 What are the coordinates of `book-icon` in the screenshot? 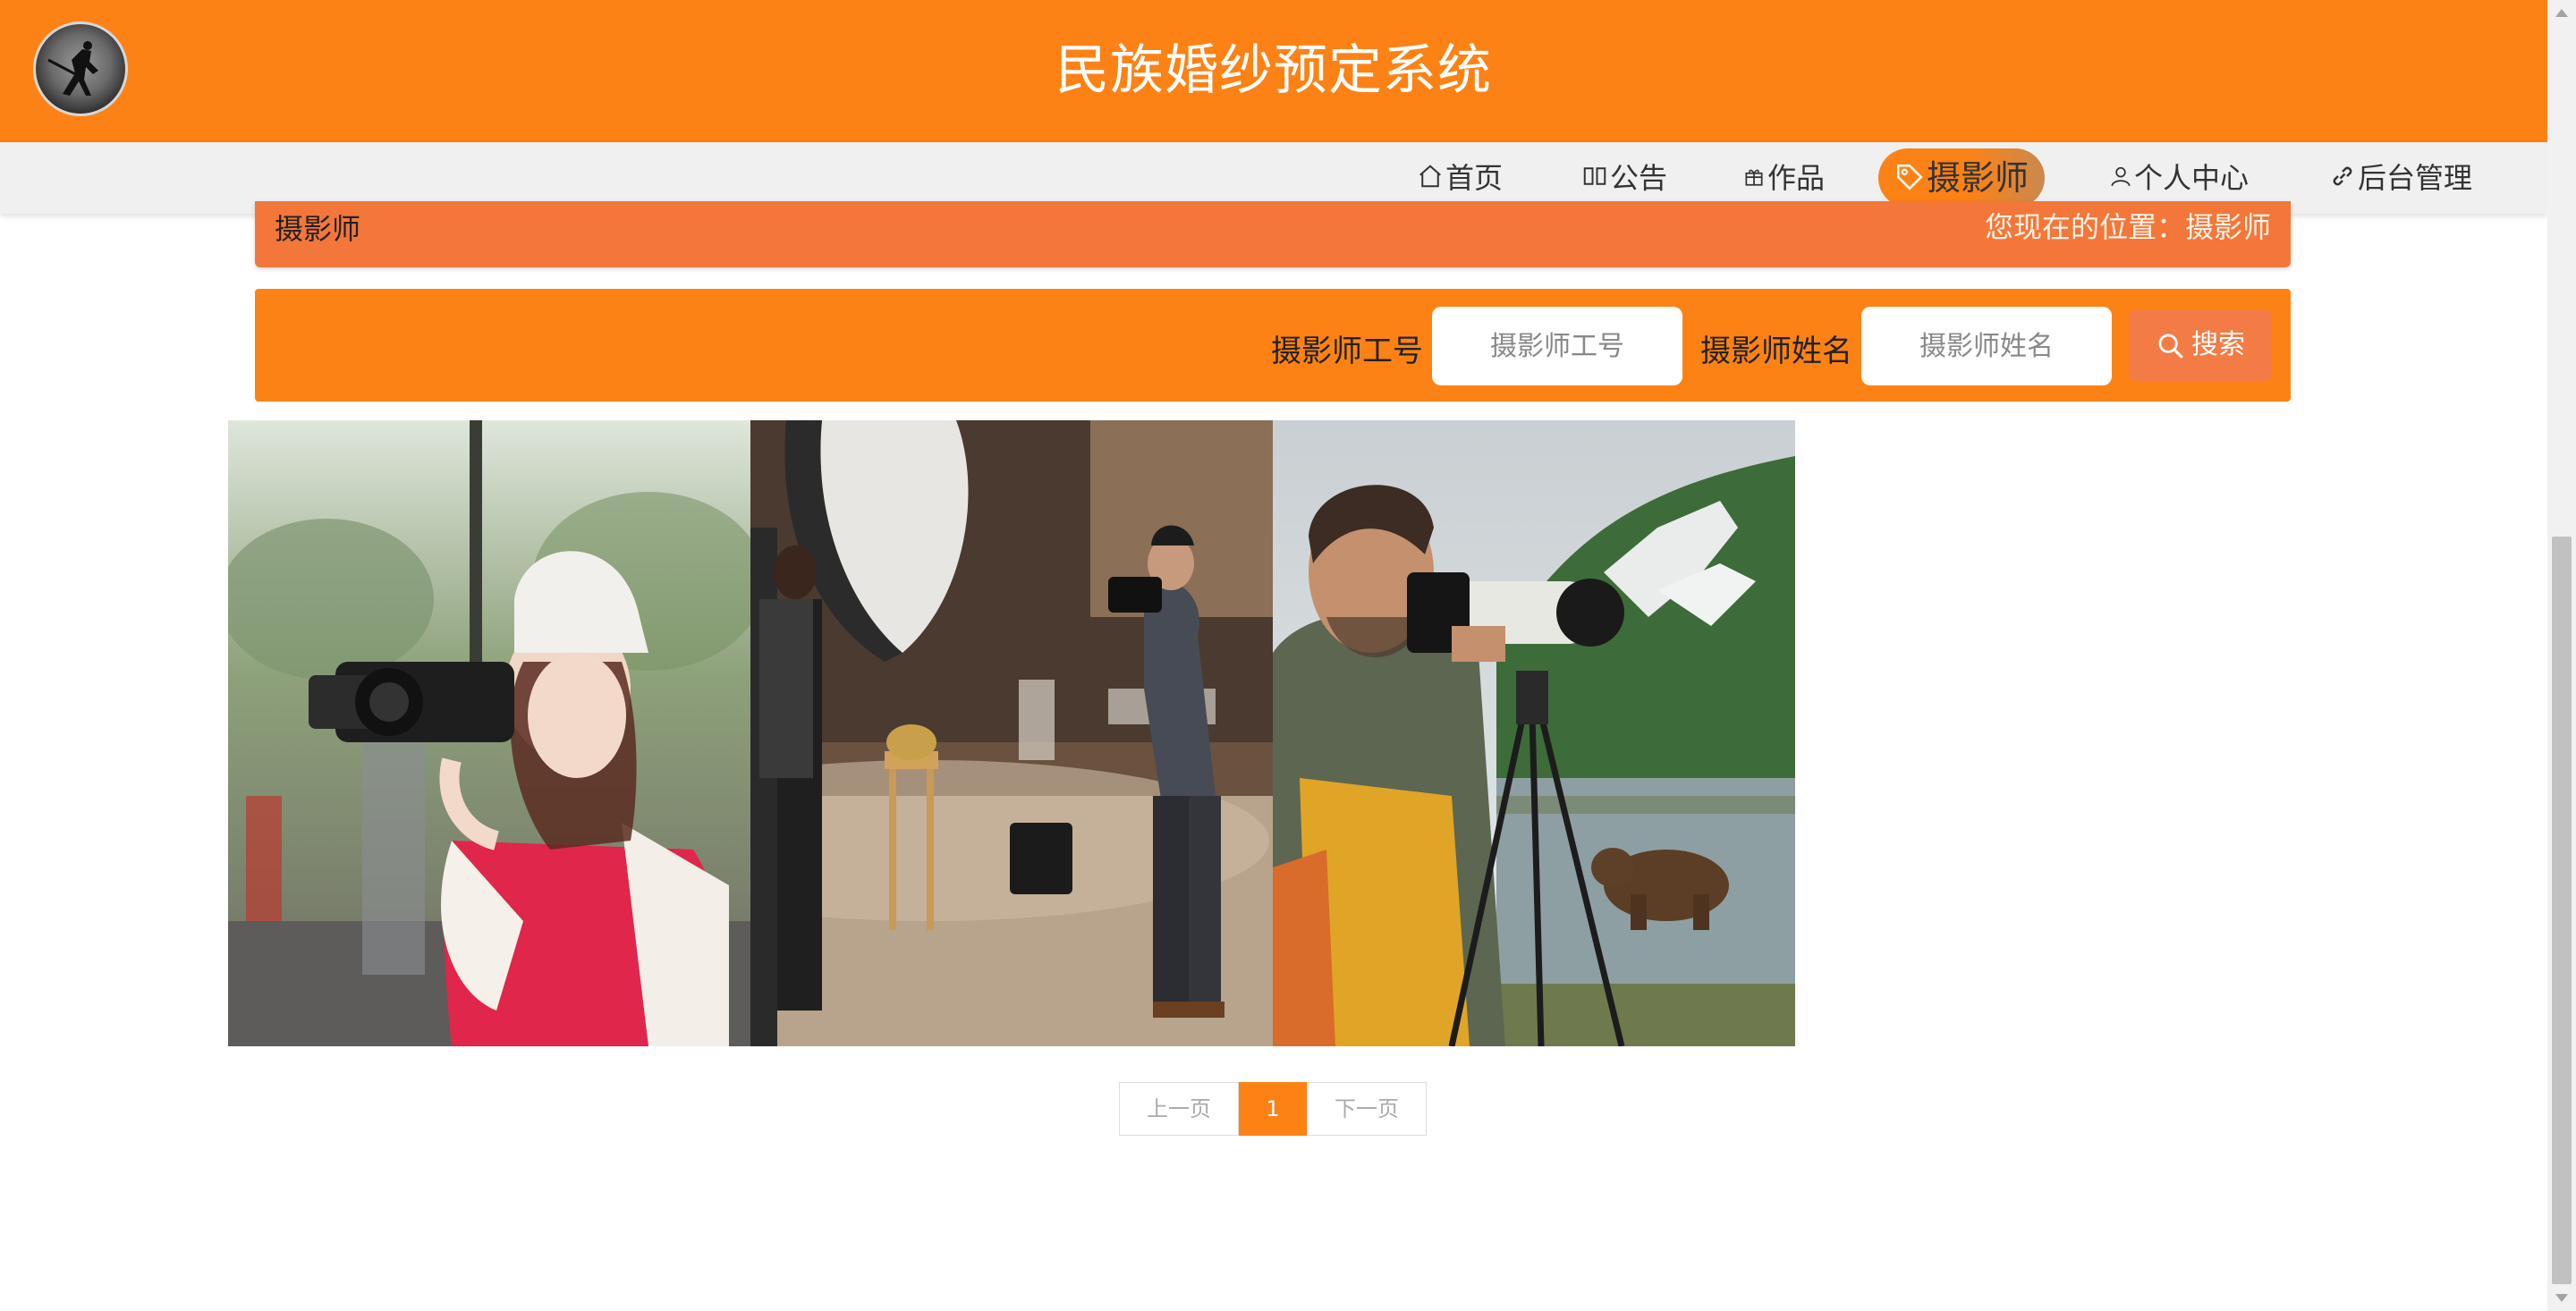 It's located at (1594, 179).